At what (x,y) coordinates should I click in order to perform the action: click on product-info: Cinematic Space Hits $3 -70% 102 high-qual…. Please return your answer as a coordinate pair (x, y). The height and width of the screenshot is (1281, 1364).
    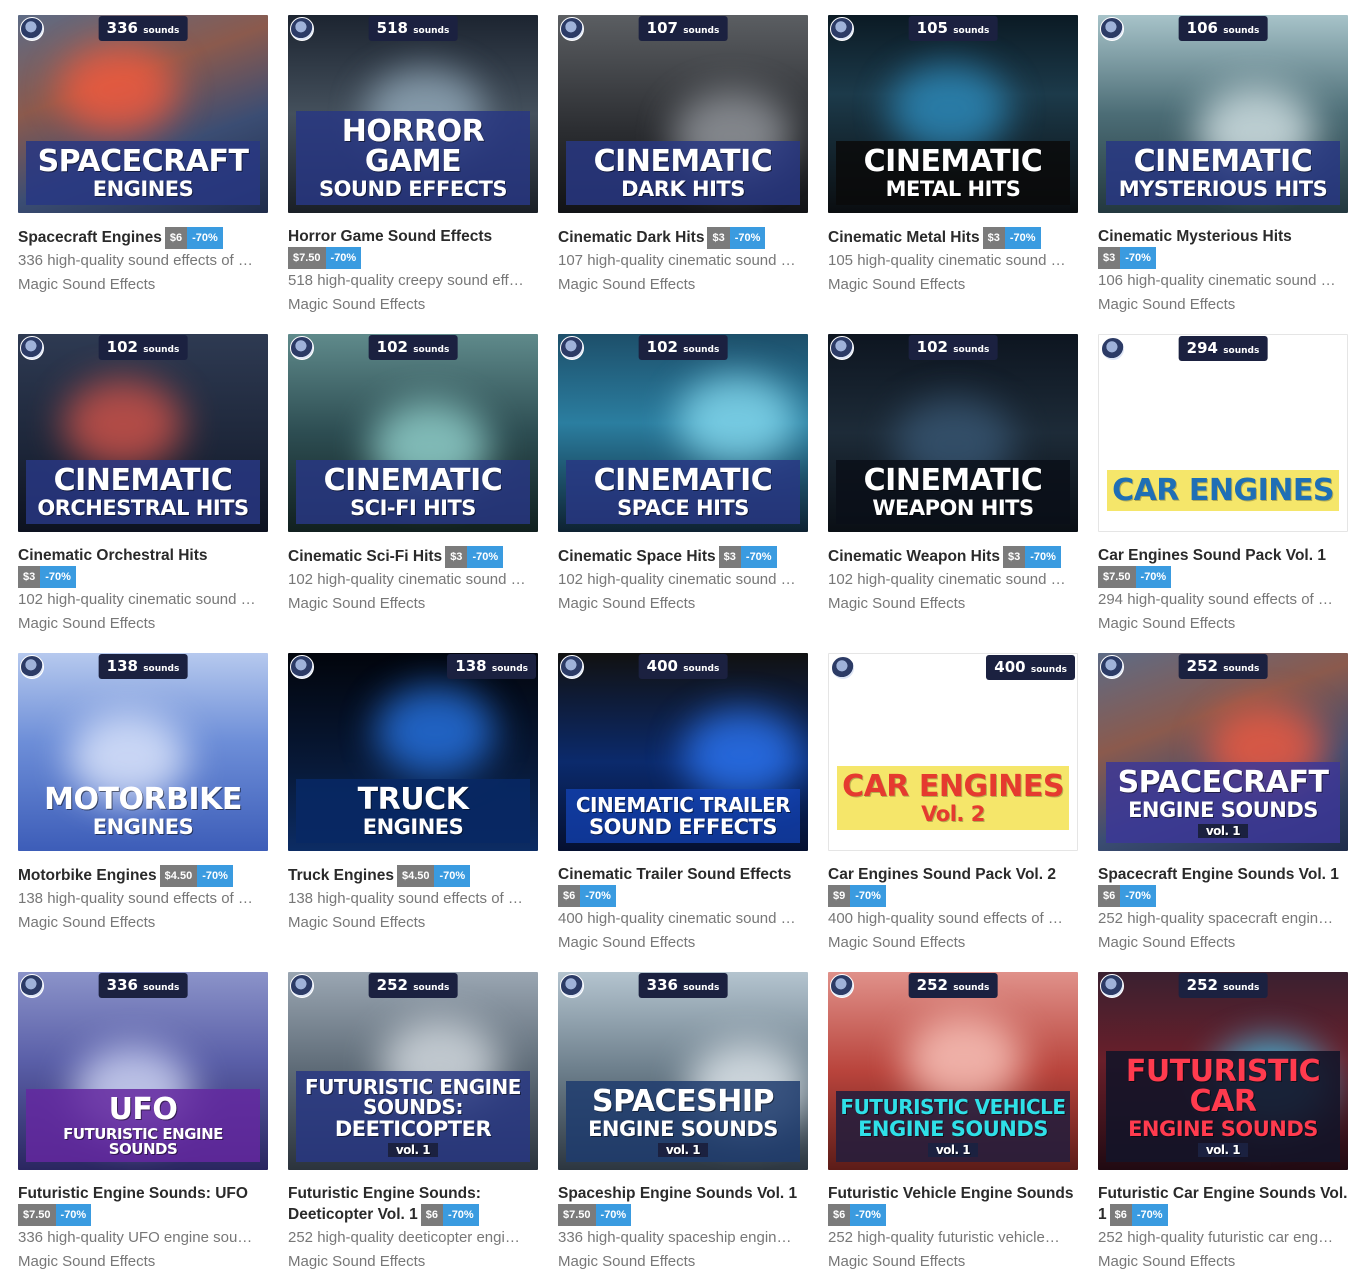
    Looking at the image, I should click on (683, 573).